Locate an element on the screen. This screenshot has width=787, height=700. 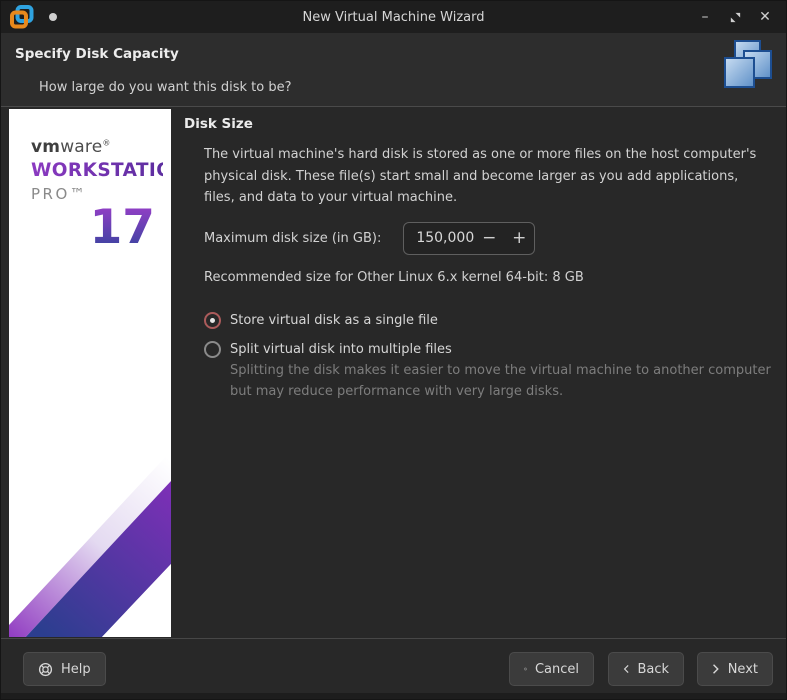
disk-size-input: 150,000 is located at coordinates (439, 238).